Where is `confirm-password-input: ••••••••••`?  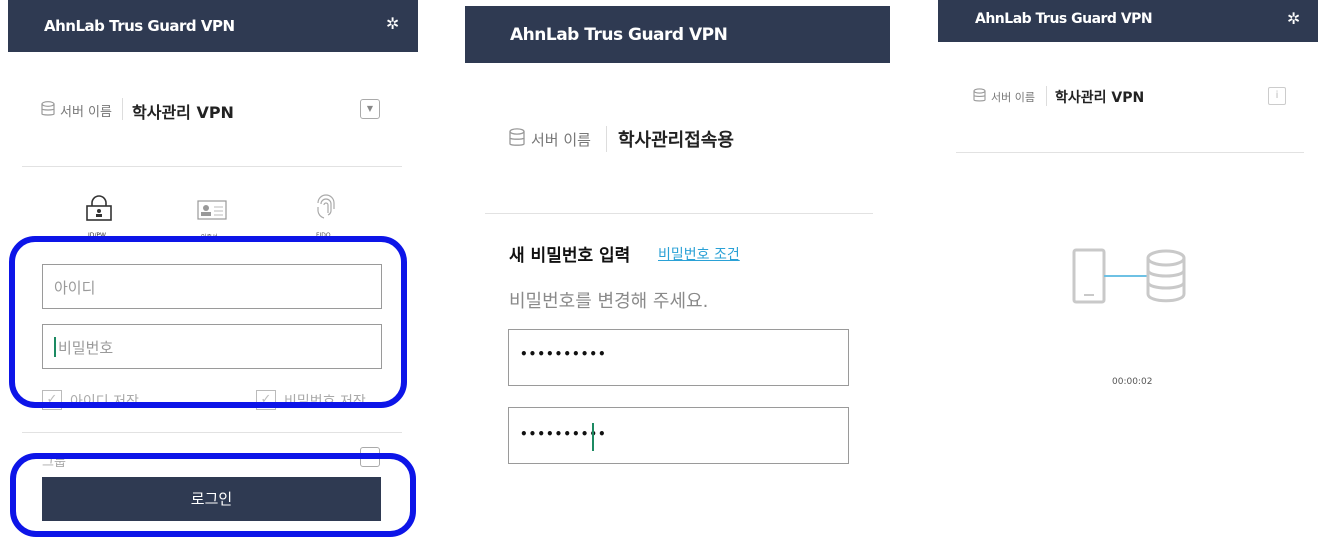
confirm-password-input: •••••••••• is located at coordinates (678, 435).